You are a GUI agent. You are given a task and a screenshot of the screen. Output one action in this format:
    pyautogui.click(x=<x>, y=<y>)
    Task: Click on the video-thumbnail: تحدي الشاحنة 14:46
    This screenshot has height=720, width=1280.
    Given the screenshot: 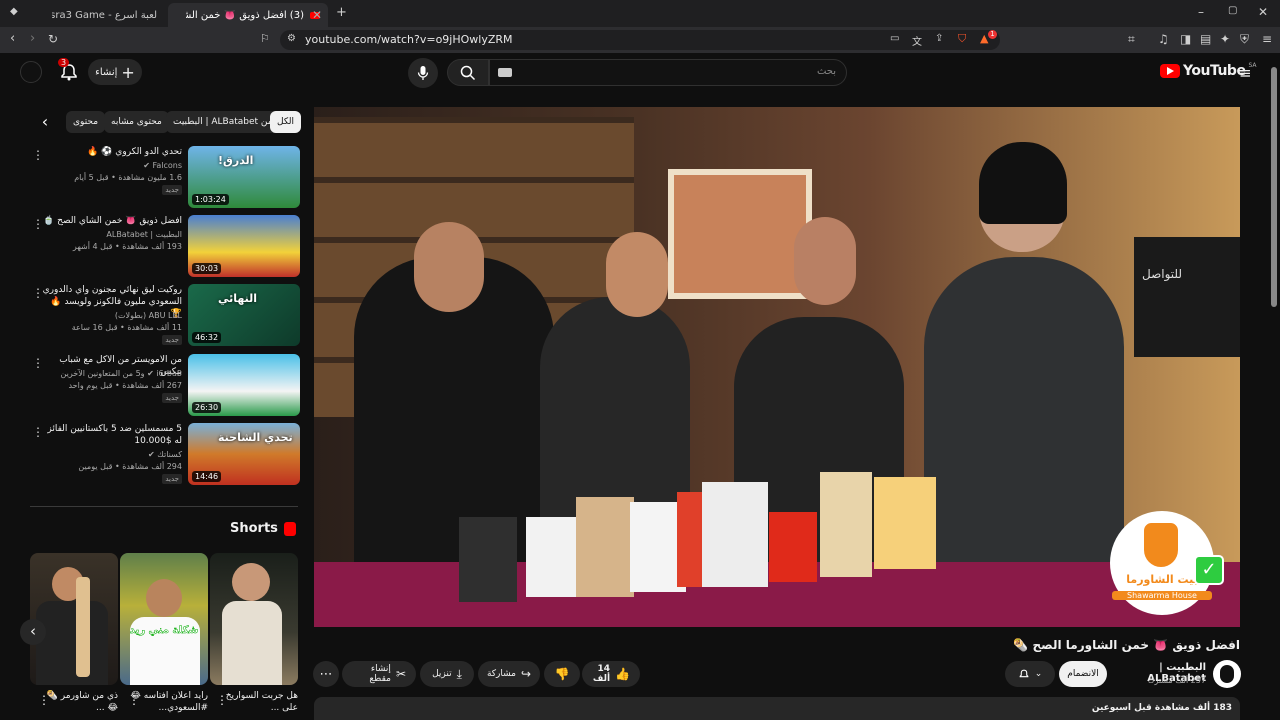 What is the action you would take?
    pyautogui.click(x=244, y=454)
    